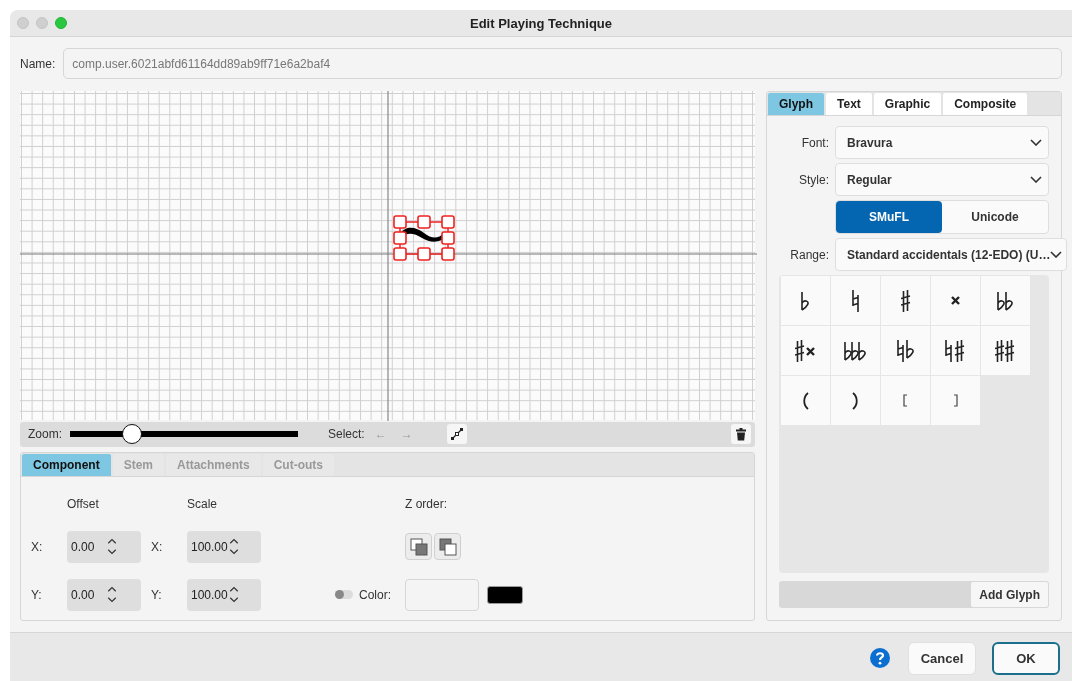 This screenshot has height=681, width=1072. What do you see at coordinates (447, 547) in the screenshot?
I see `send-backward-button` at bounding box center [447, 547].